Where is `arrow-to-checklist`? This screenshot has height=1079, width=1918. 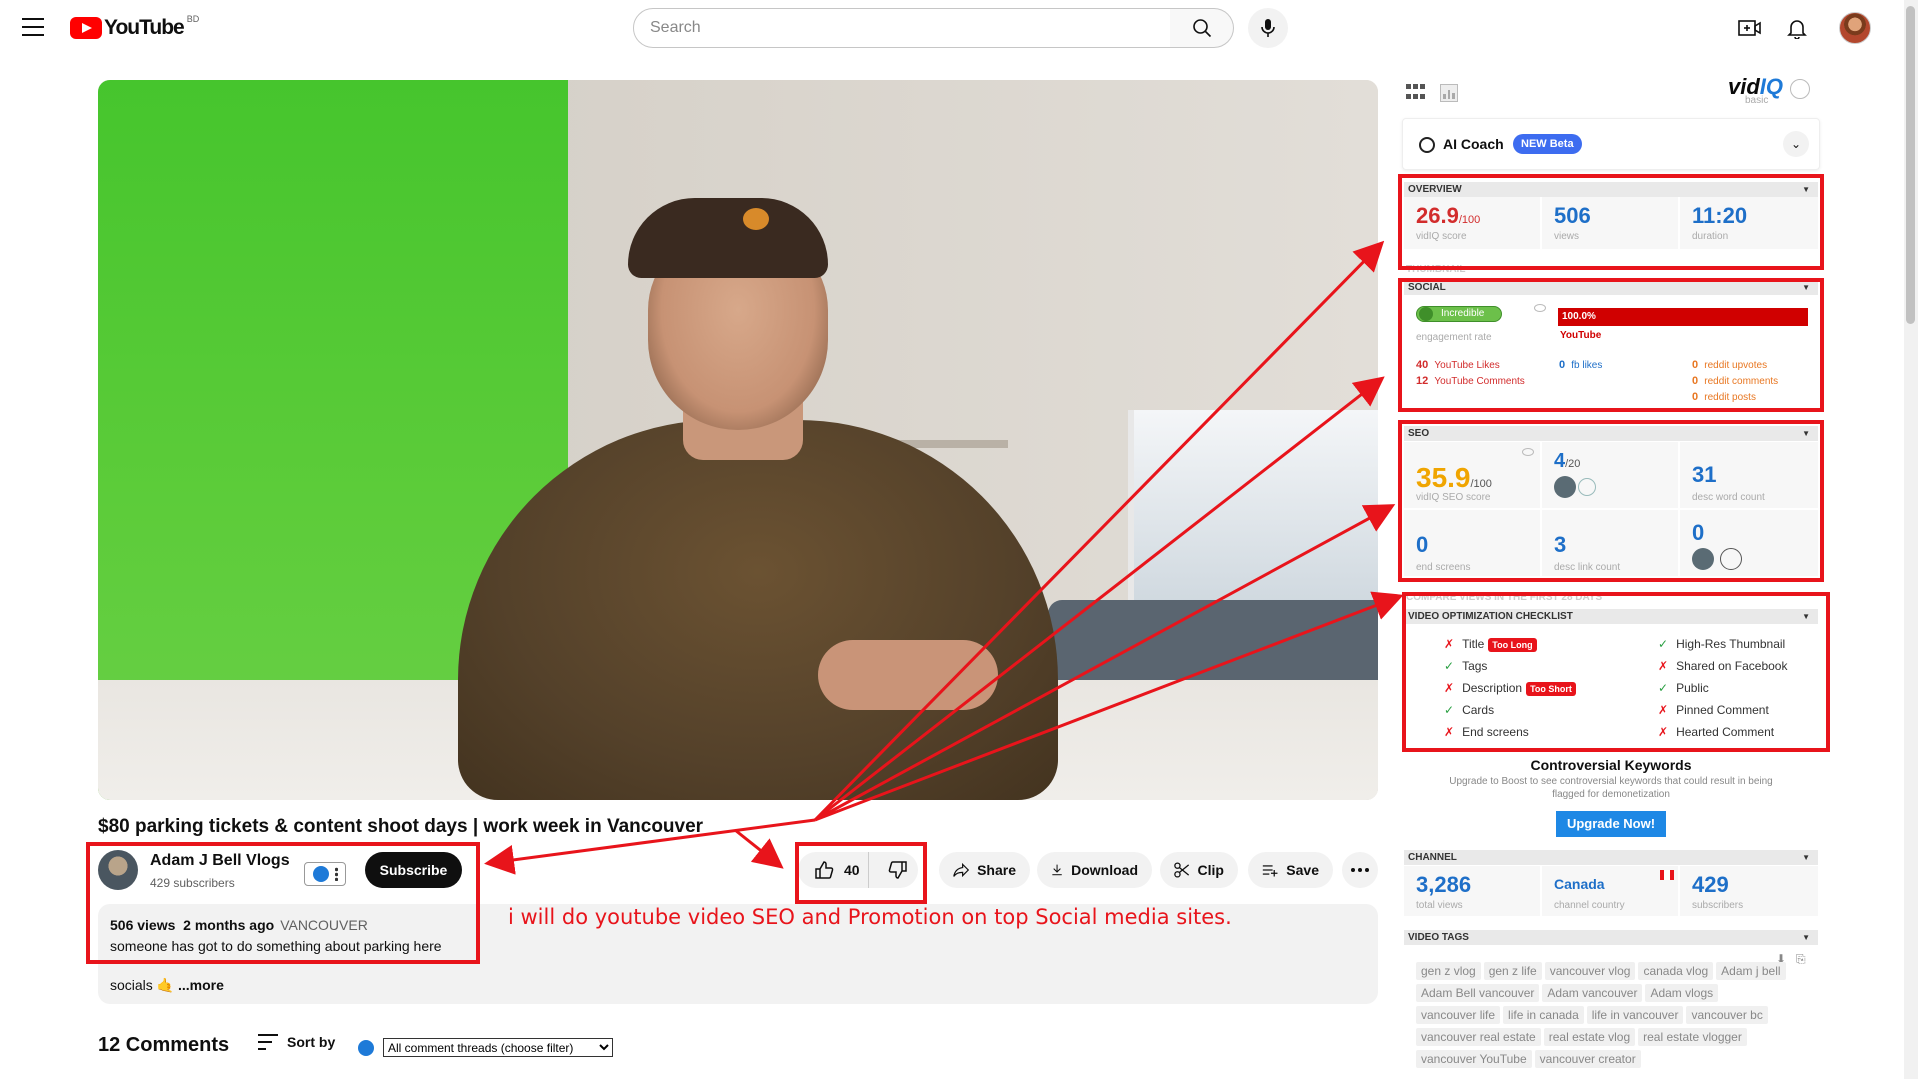
arrow-to-checklist is located at coordinates (1109, 706).